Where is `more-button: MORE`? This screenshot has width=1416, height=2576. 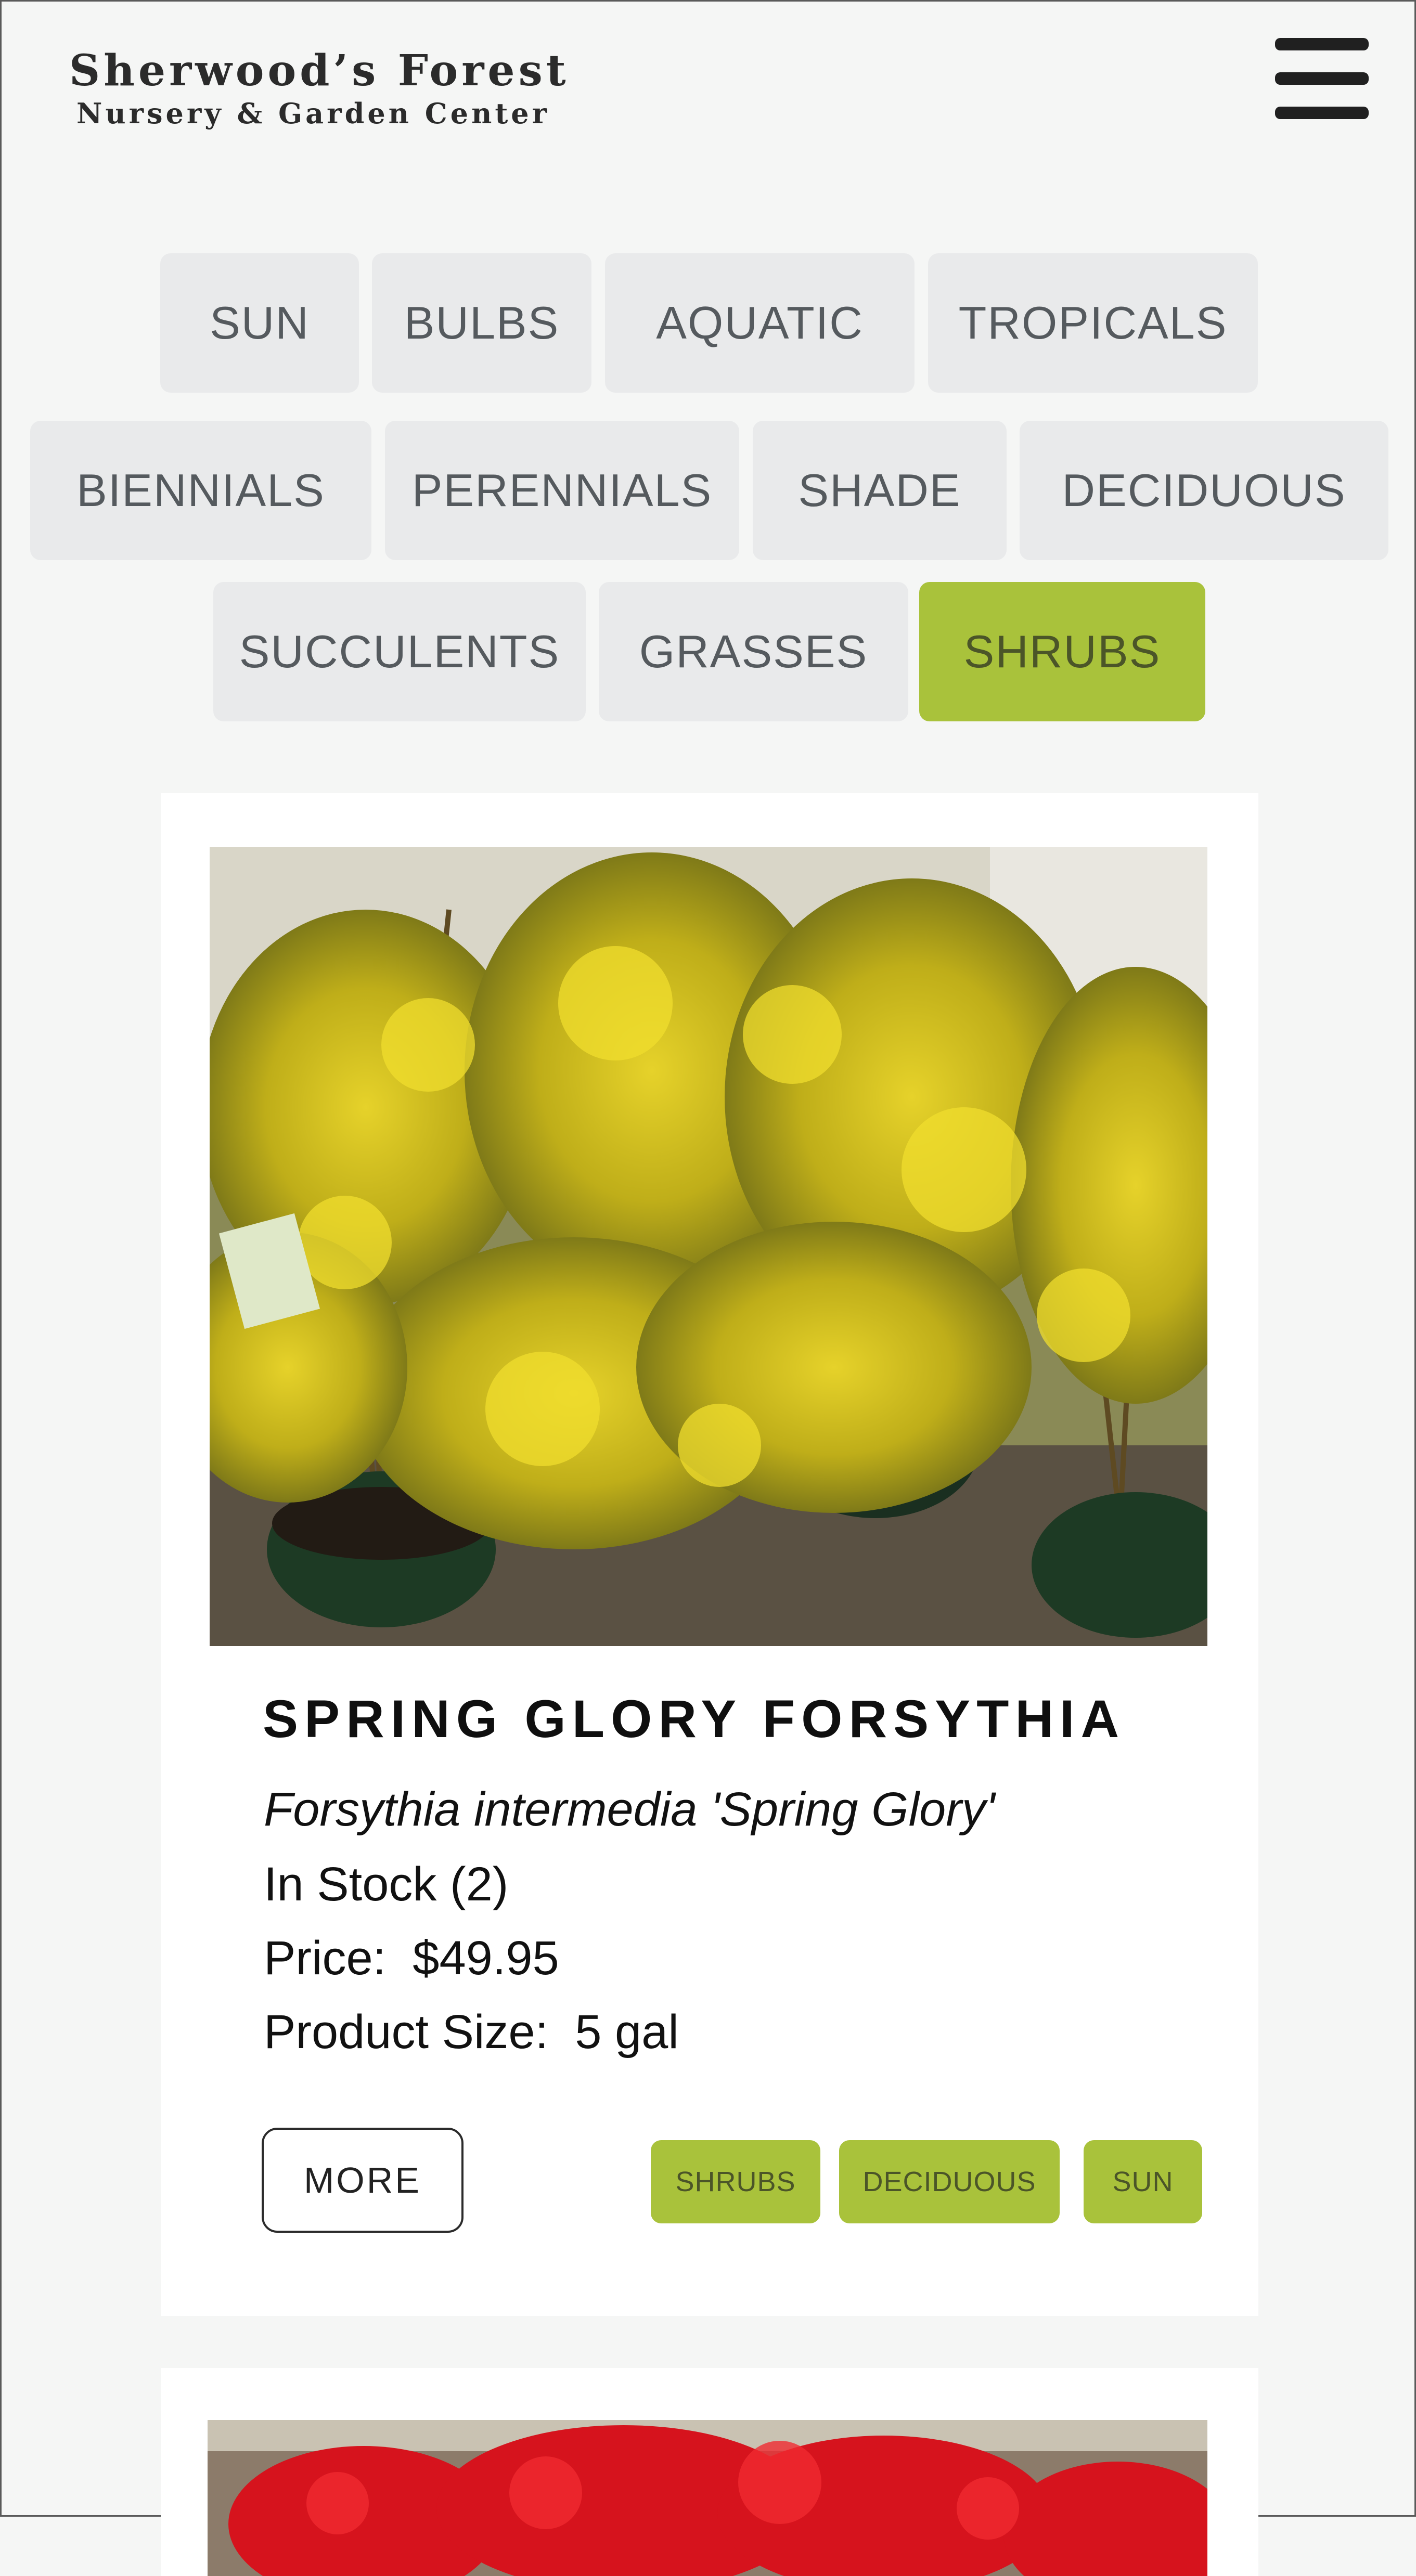 more-button: MORE is located at coordinates (363, 2181).